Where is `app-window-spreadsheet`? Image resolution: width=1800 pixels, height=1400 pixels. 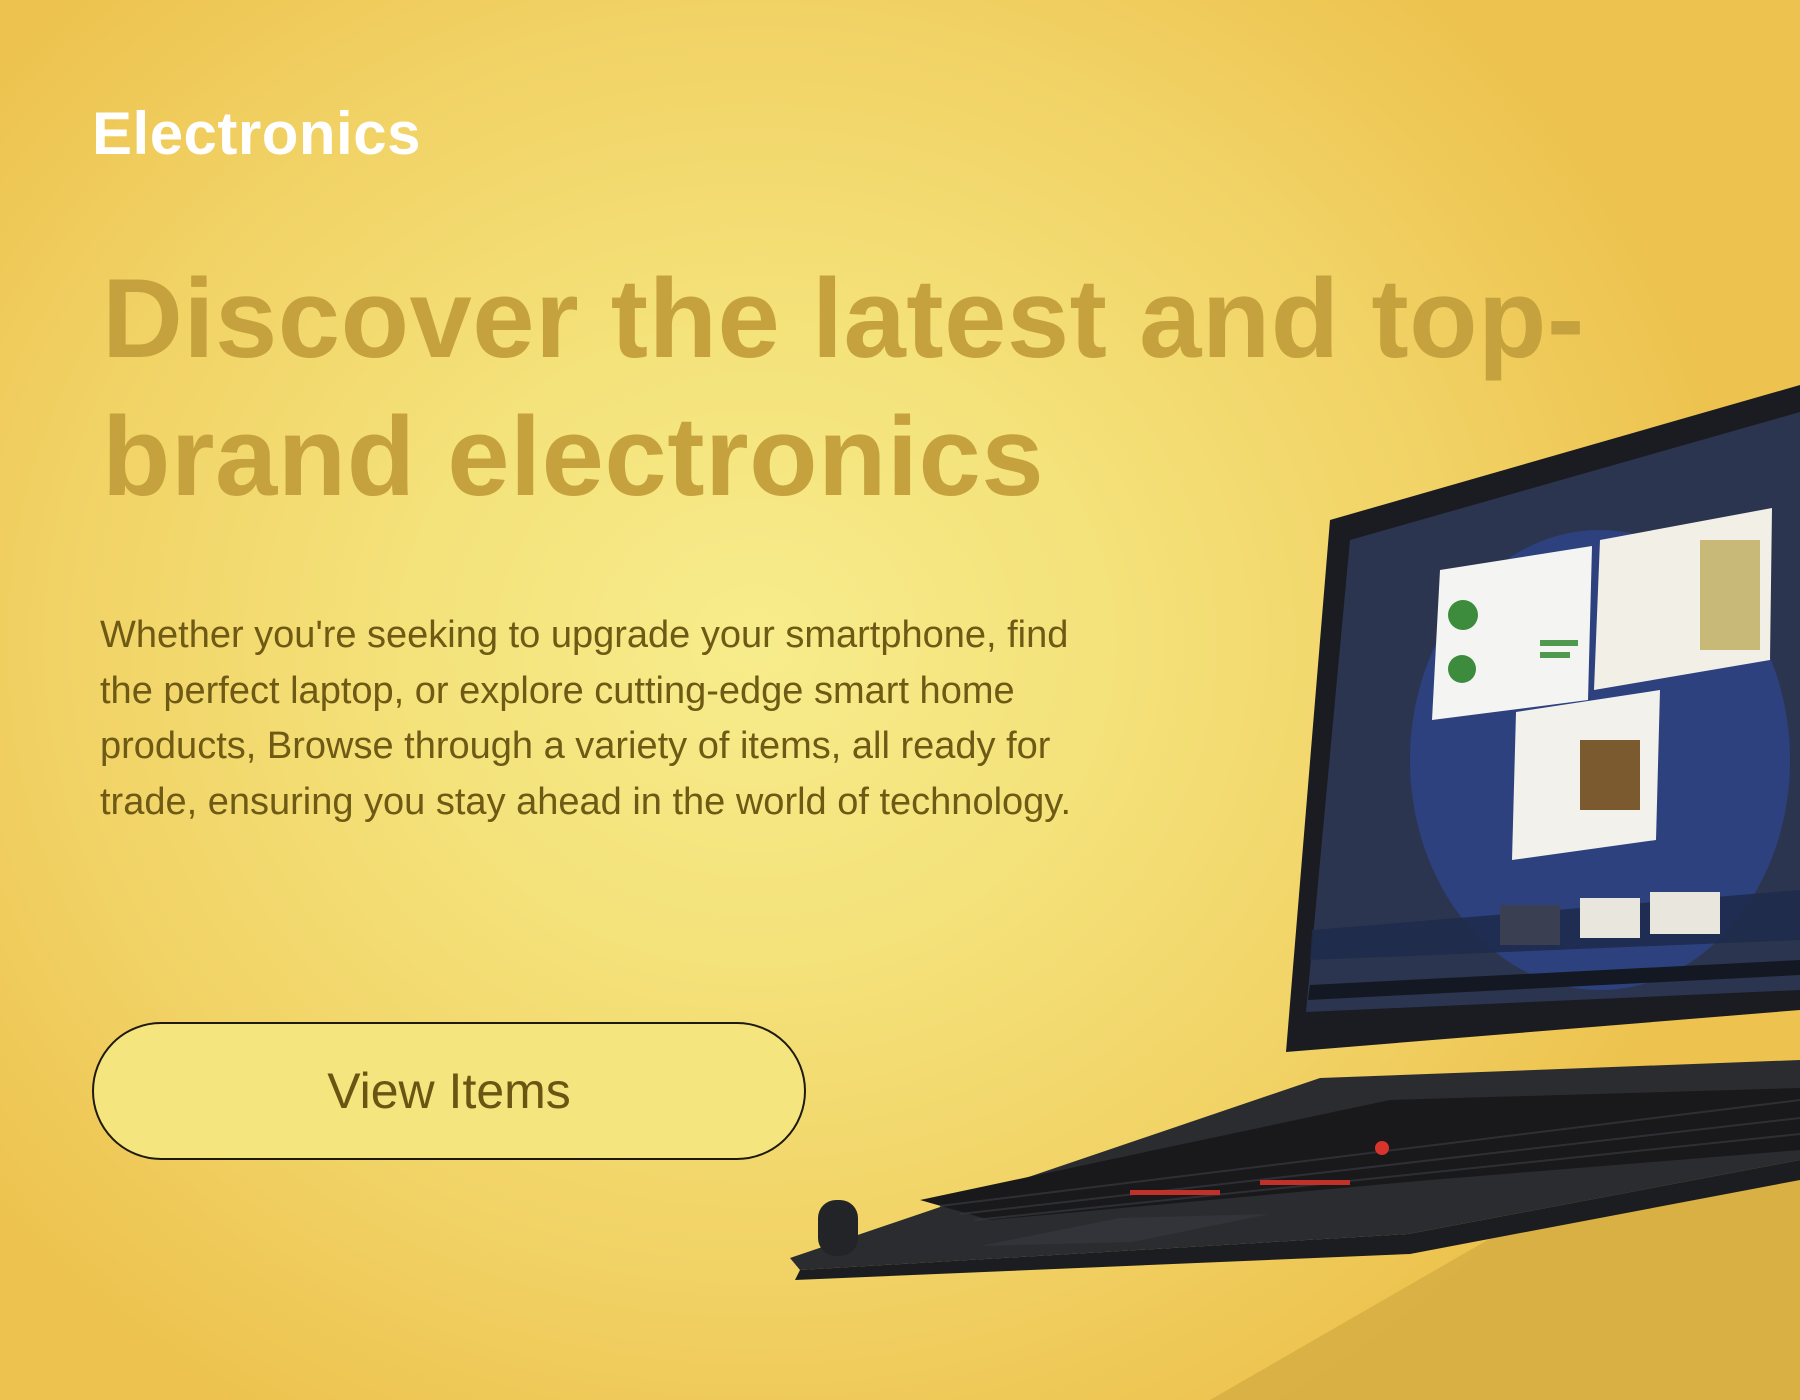 app-window-spreadsheet is located at coordinates (1512, 633).